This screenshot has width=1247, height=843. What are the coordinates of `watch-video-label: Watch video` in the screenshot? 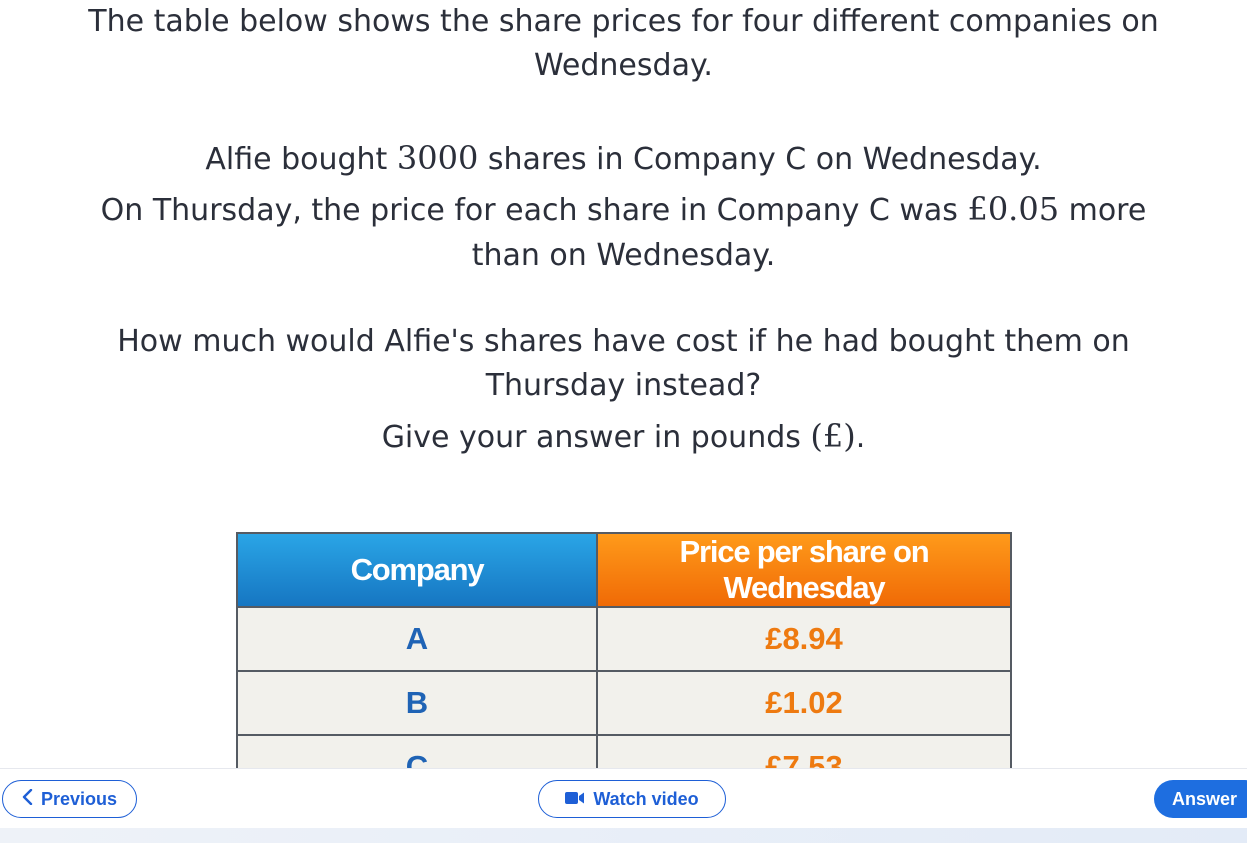 It's located at (646, 798).